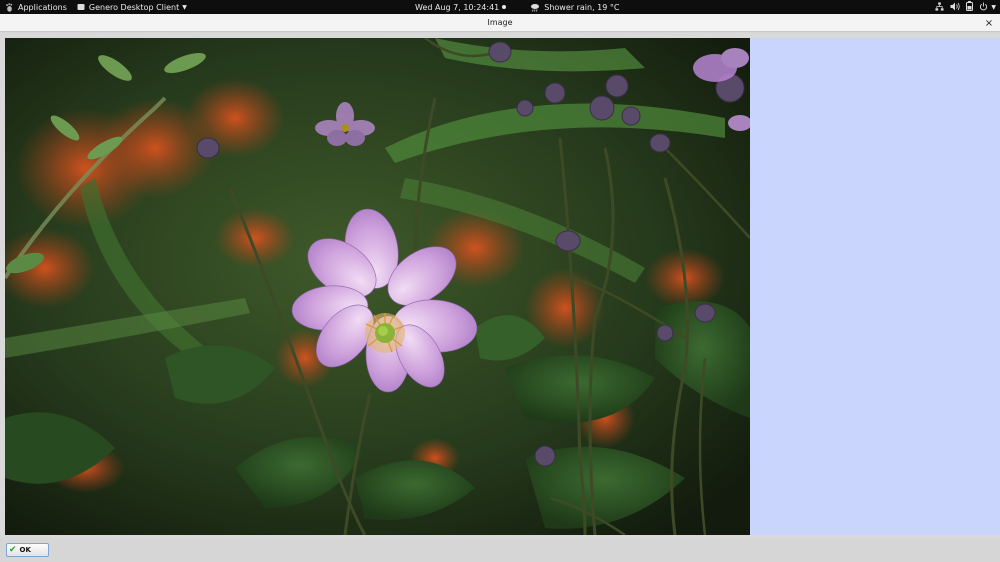  Describe the element at coordinates (582, 7) in the screenshot. I see `weather-label: Shower rain, 19 °C` at that location.